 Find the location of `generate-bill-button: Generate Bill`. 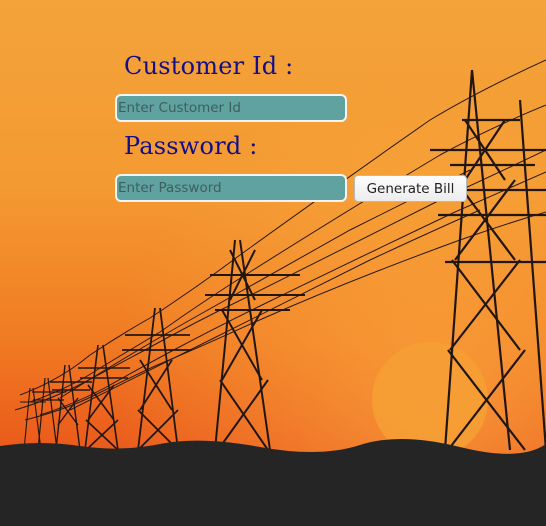

generate-bill-button: Generate Bill is located at coordinates (410, 188).